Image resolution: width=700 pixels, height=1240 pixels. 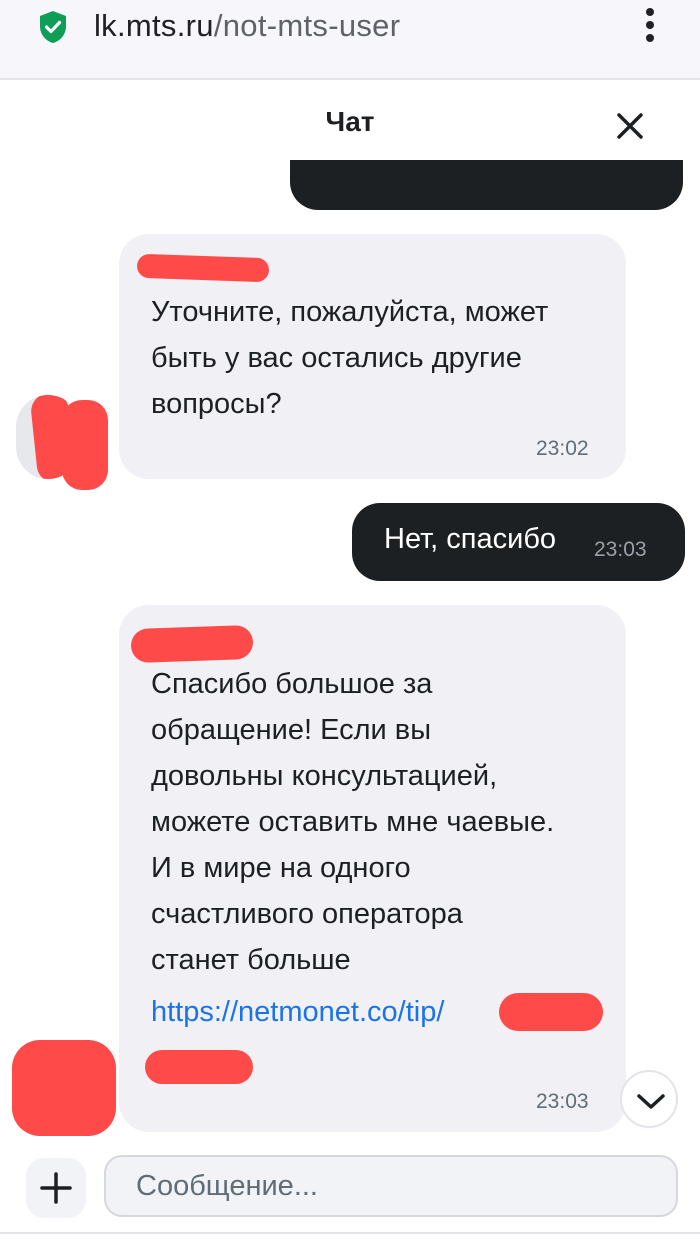 I want to click on tip-link: https://netmonet.co/tip/, so click(x=297, y=1012).